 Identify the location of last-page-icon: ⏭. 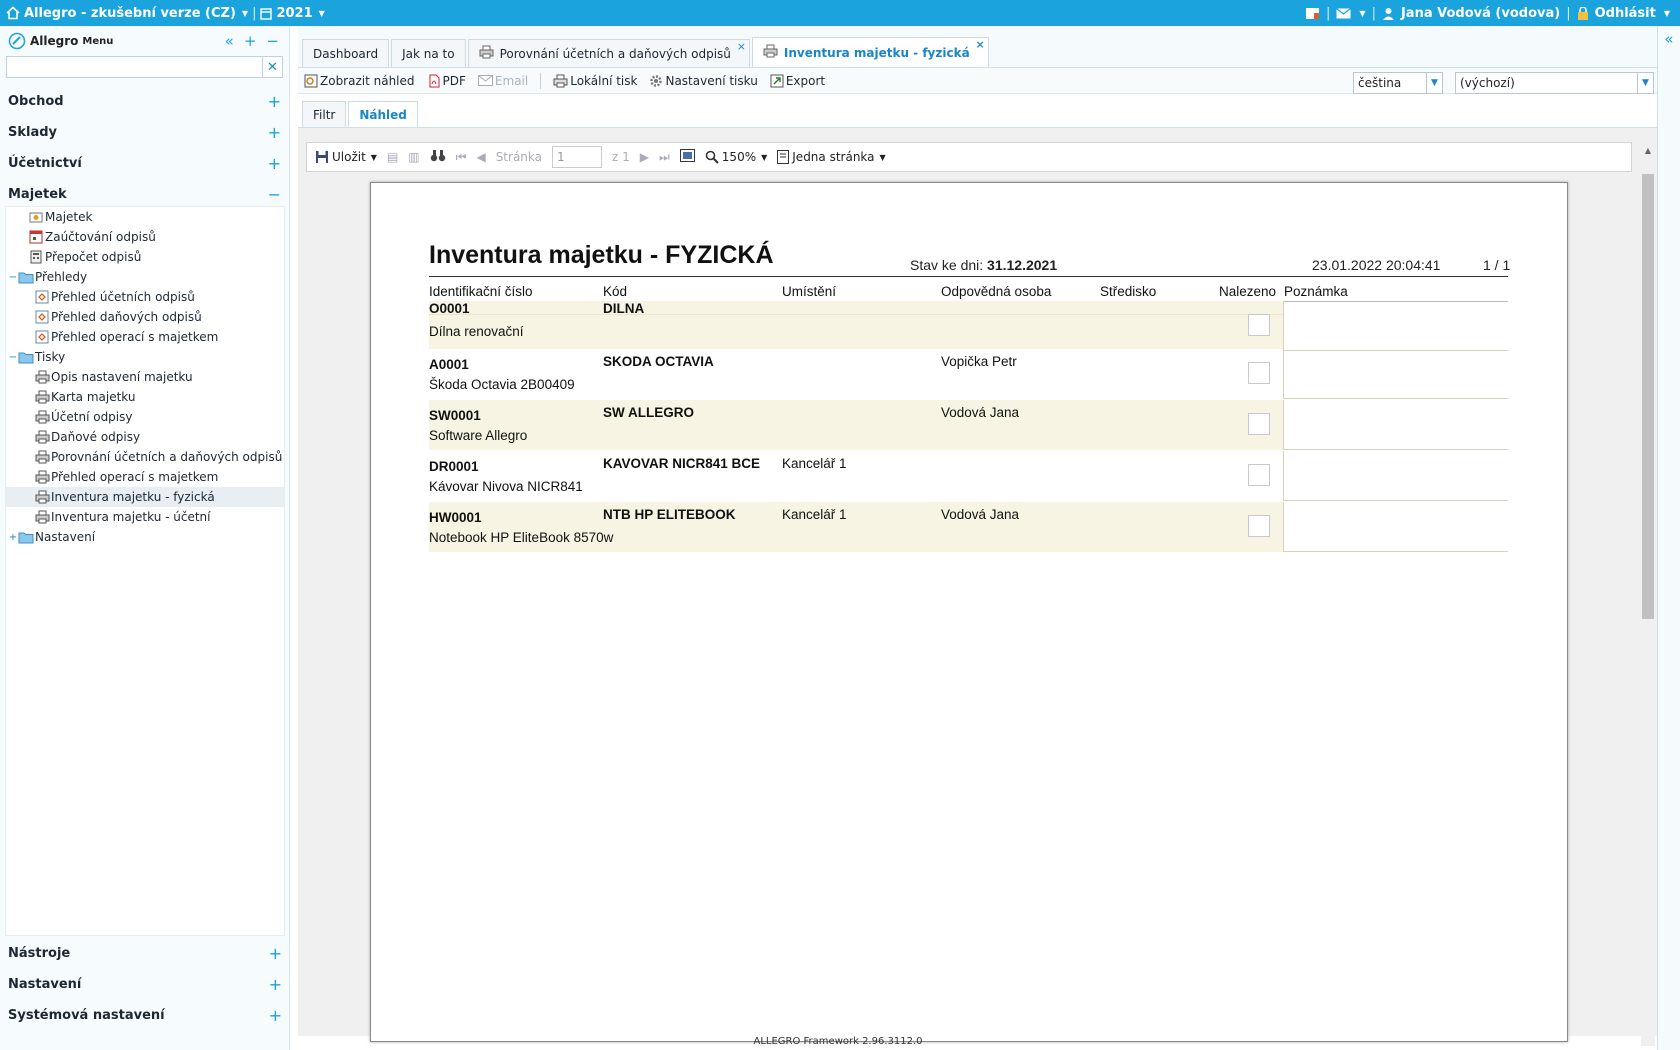
(664, 157).